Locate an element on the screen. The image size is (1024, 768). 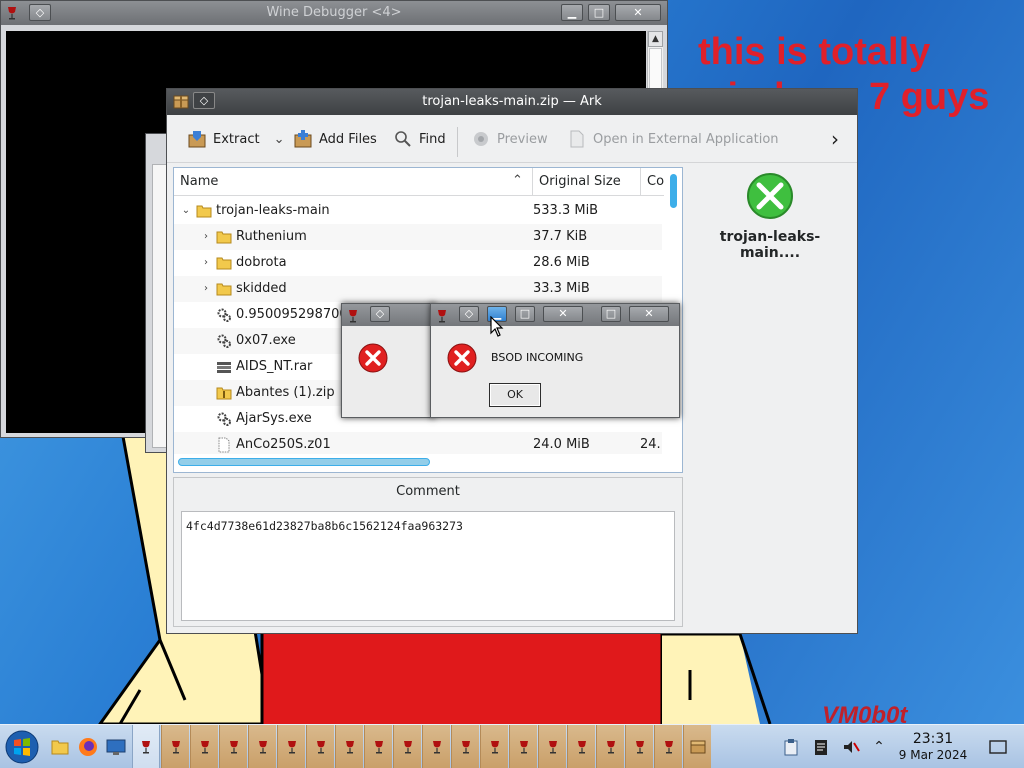
error-dialog-behind: ◇ is located at coordinates (388, 360).